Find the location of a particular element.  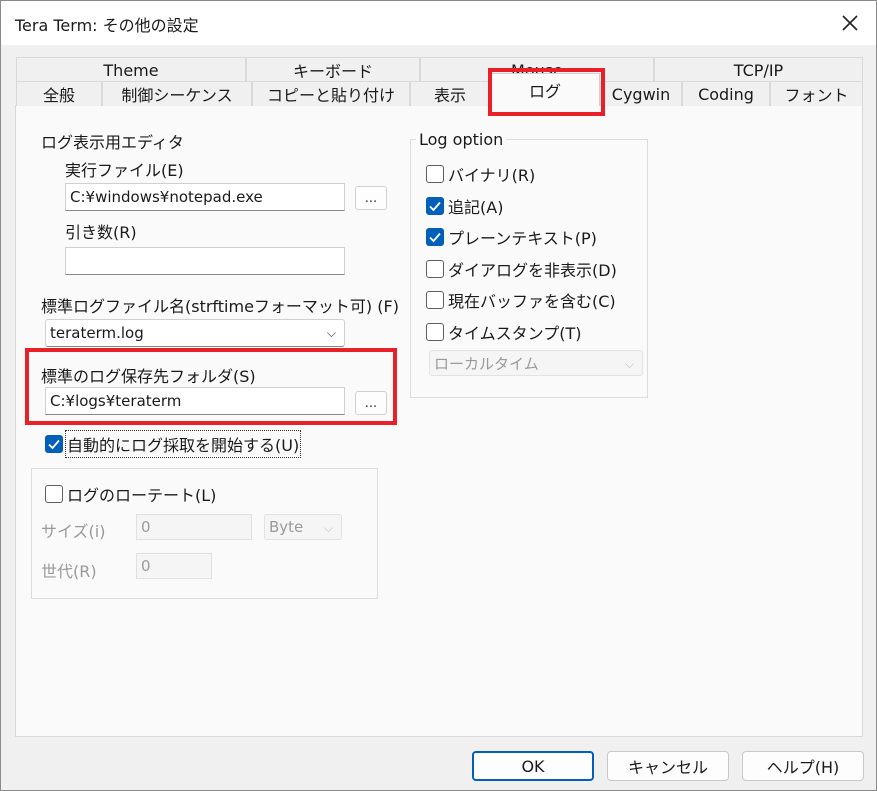

args-input is located at coordinates (205, 261).